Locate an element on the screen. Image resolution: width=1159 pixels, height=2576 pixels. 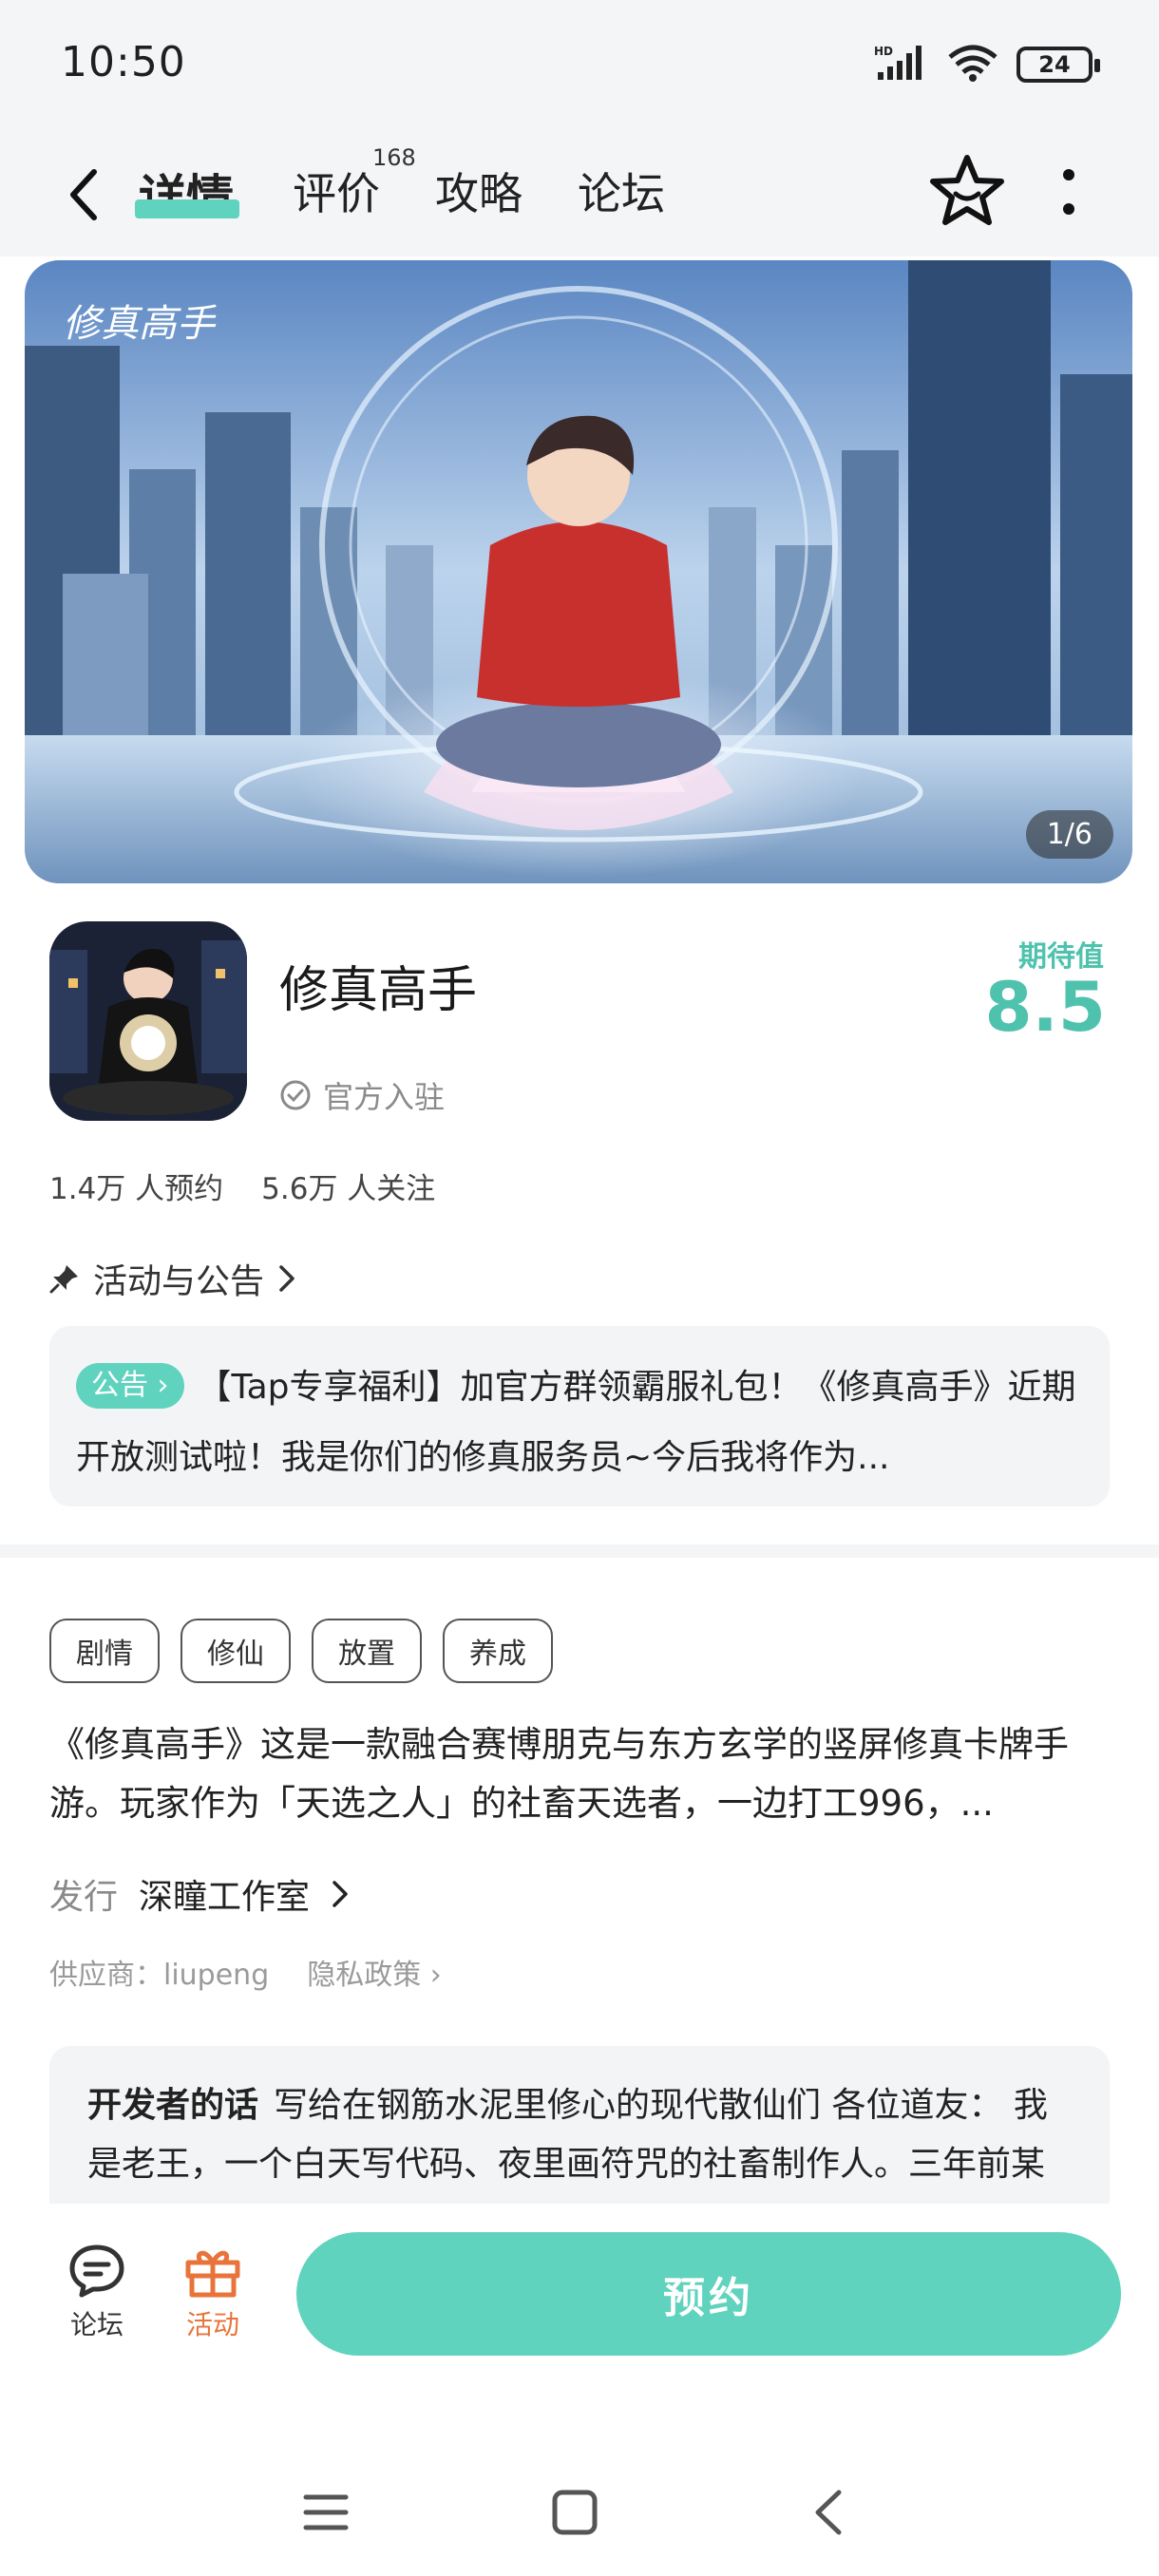
recent-apps-button is located at coordinates (326, 2512).